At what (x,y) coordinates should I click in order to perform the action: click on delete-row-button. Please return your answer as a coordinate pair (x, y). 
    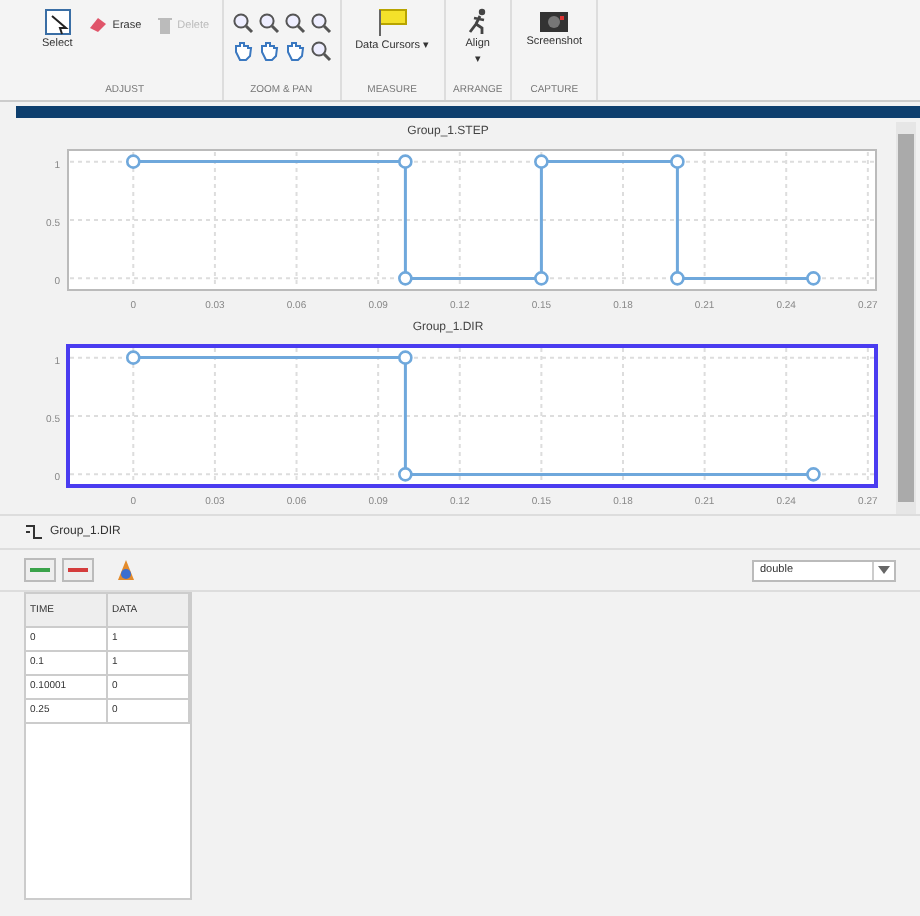
    Looking at the image, I should click on (78, 570).